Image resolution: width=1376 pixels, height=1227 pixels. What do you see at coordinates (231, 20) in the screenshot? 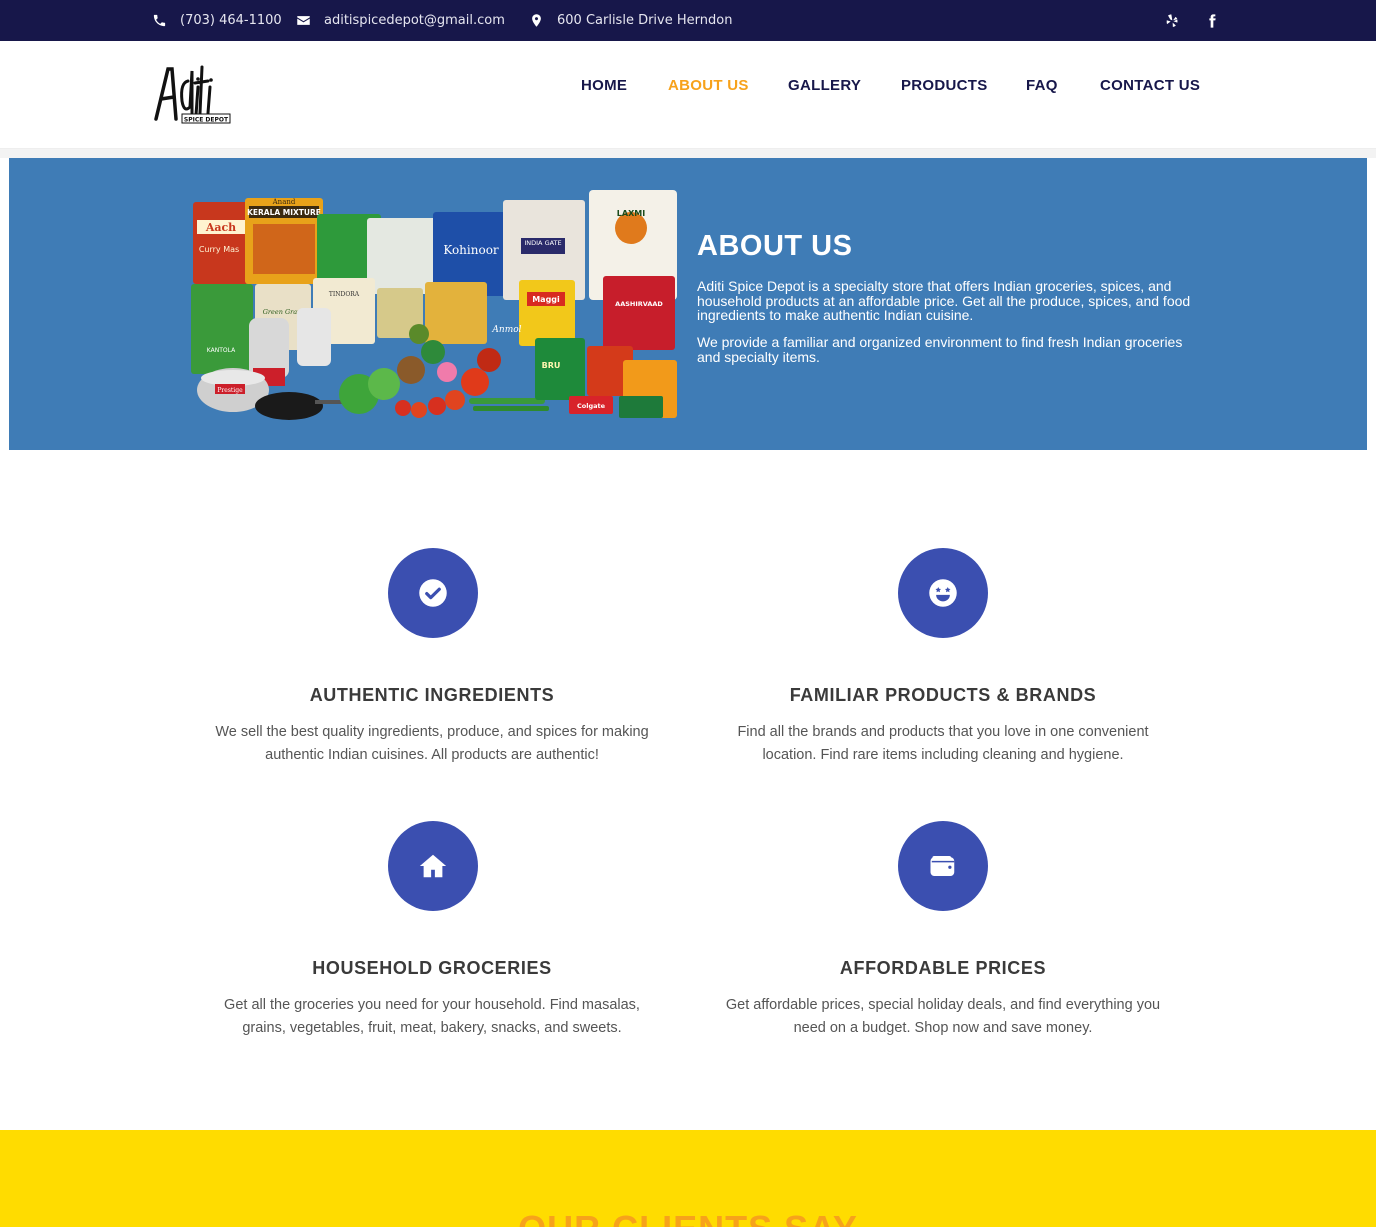
I see `phone-number: (703) 464-1100` at bounding box center [231, 20].